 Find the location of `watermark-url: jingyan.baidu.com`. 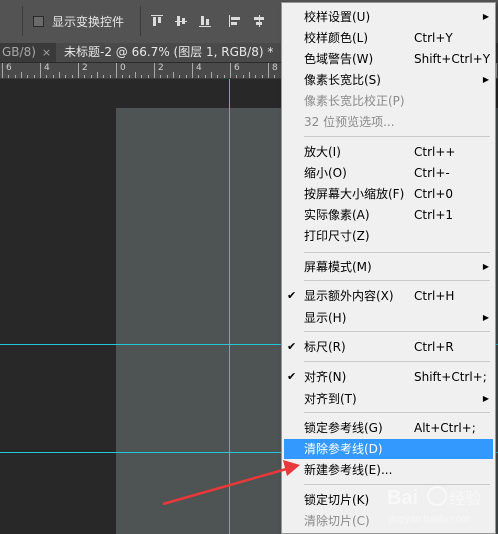

watermark-url: jingyan.baidu.com is located at coordinates (429, 519).